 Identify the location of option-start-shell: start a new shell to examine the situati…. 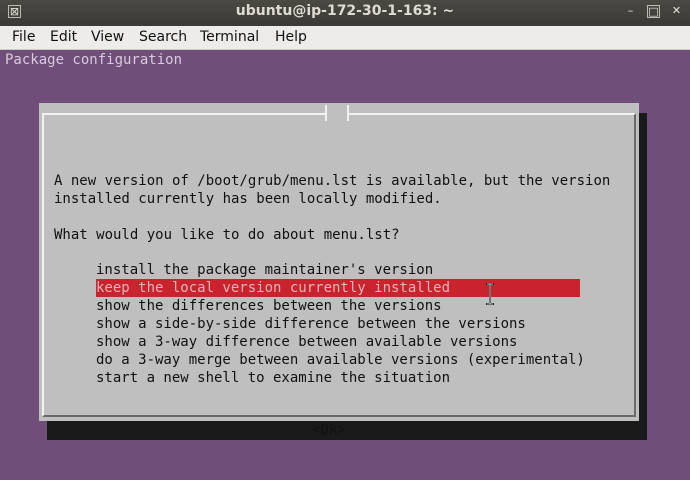
(338, 378).